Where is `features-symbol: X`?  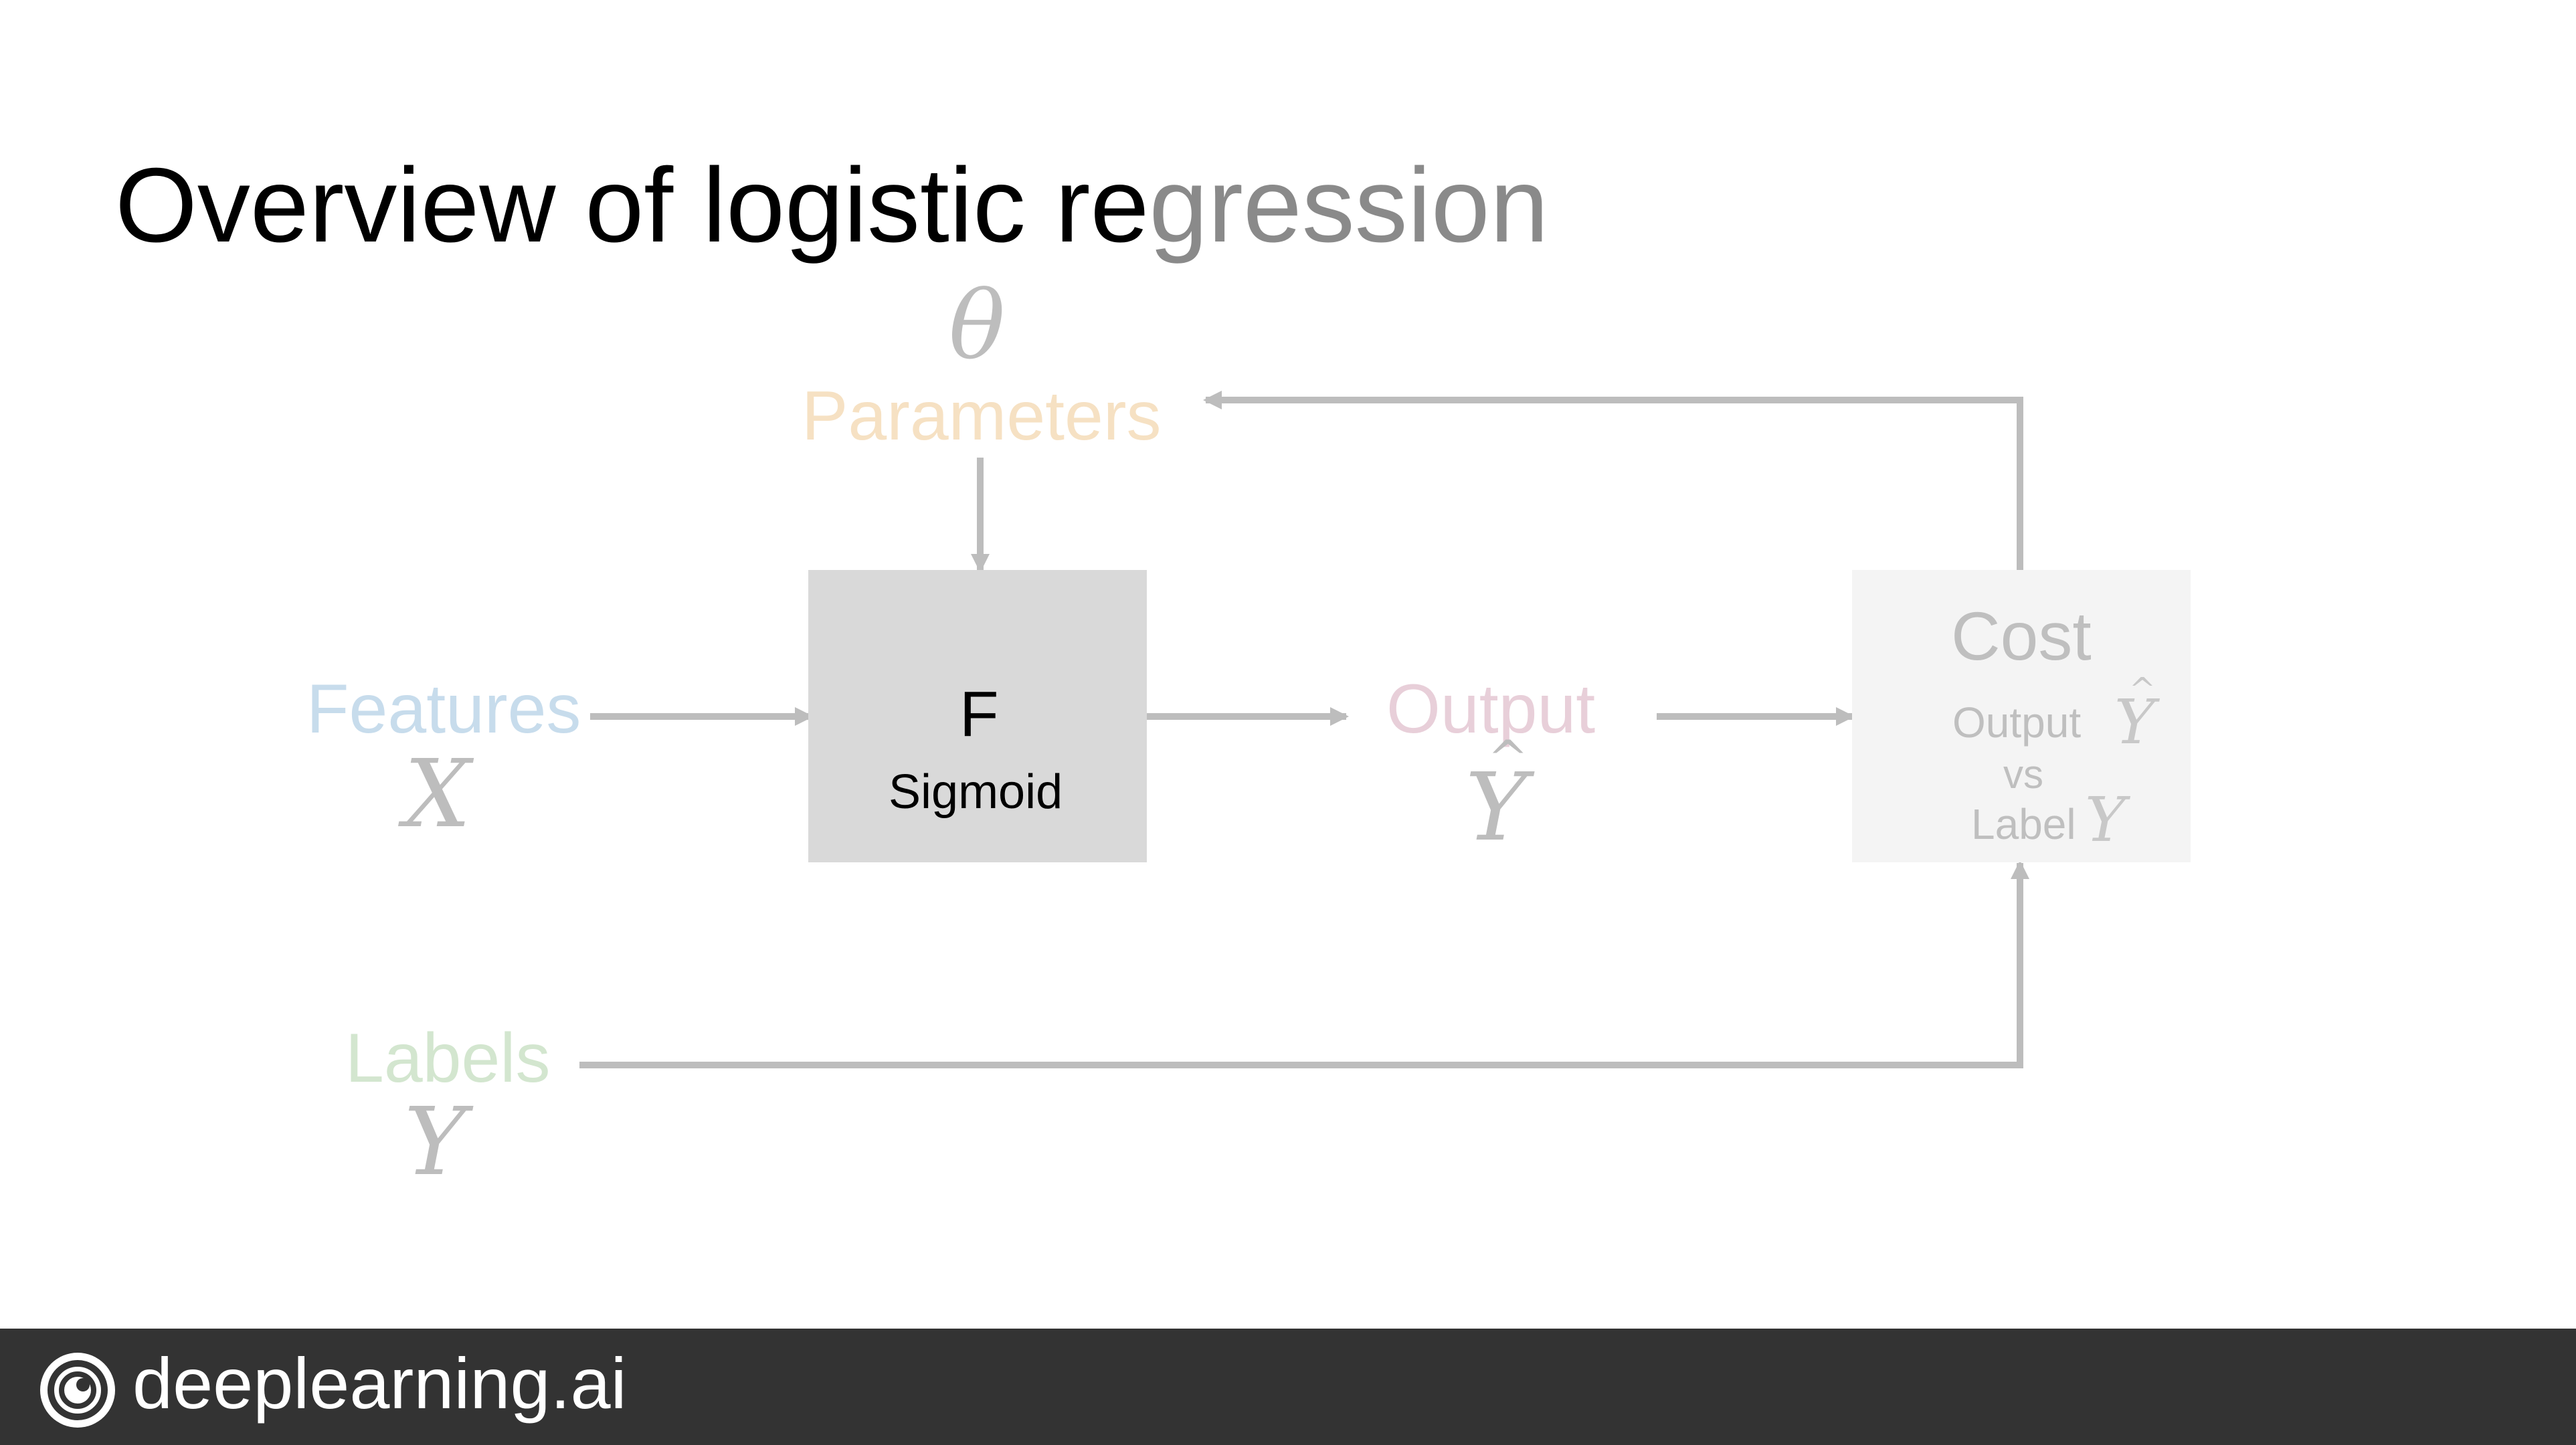 features-symbol: X is located at coordinates (438, 795).